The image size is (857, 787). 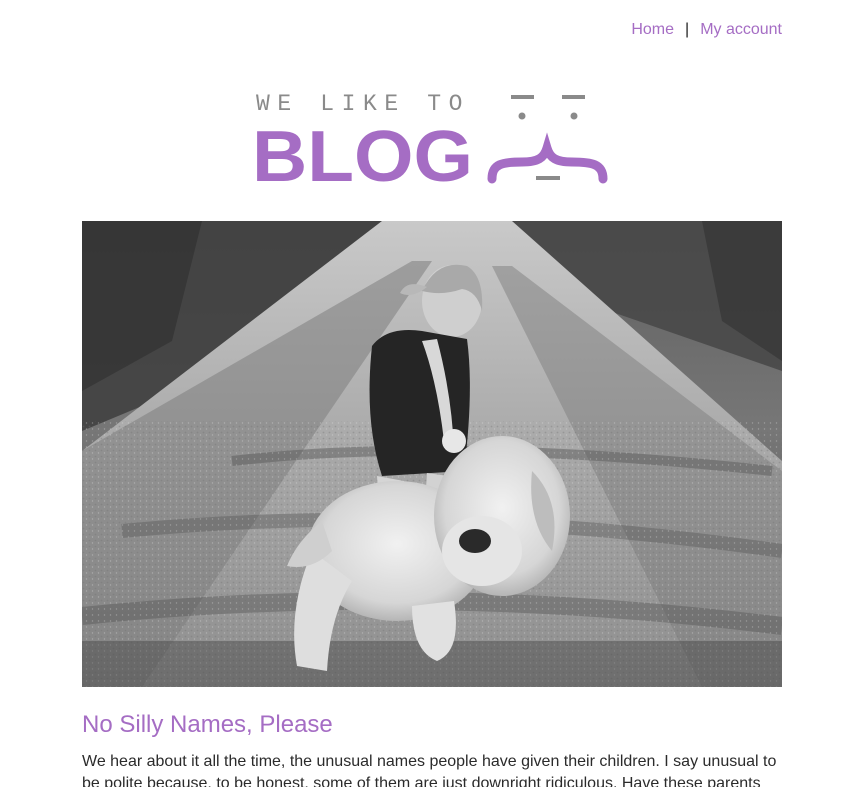 What do you see at coordinates (522, 97) in the screenshot?
I see `left-eyebrow` at bounding box center [522, 97].